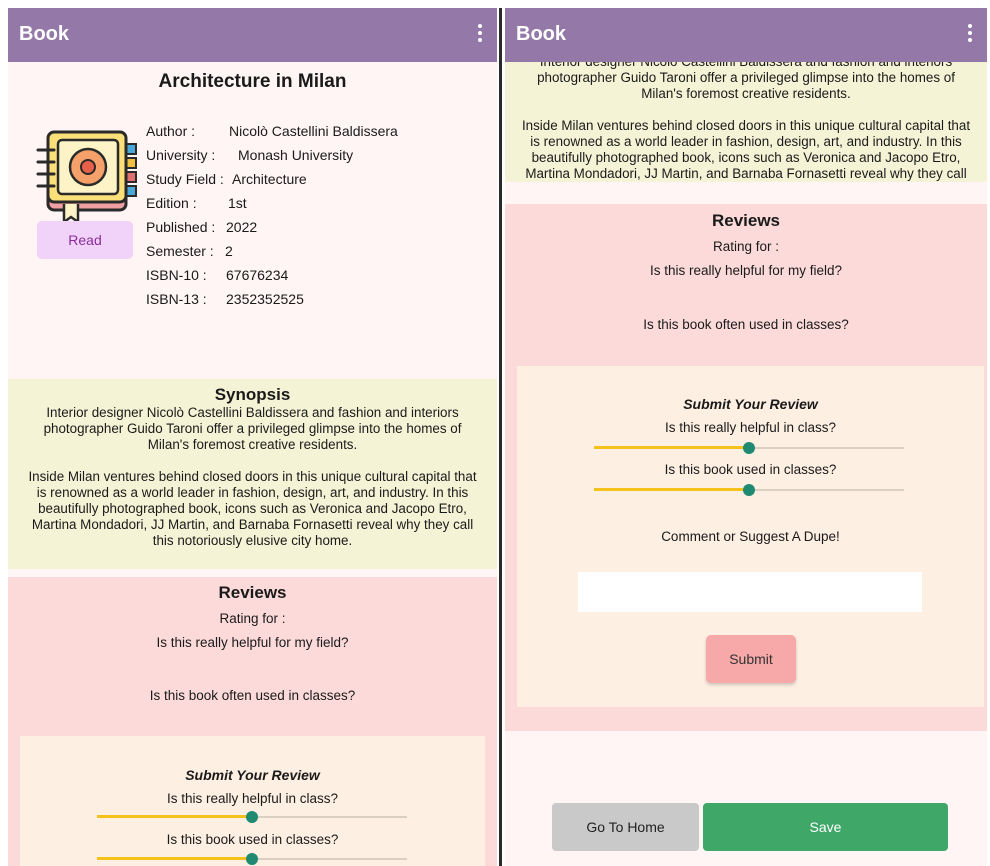 This screenshot has height=866, width=990. What do you see at coordinates (750, 592) in the screenshot?
I see `comment-input` at bounding box center [750, 592].